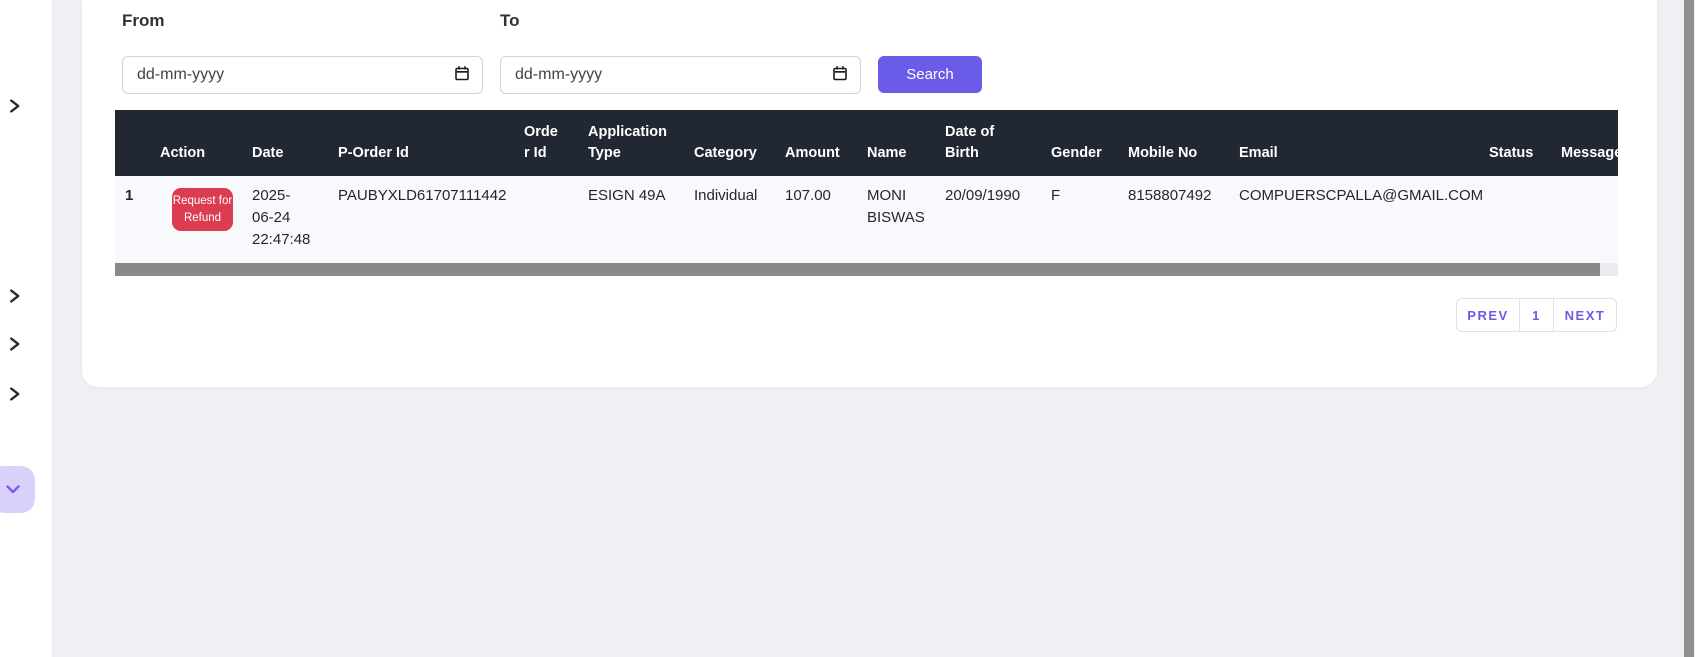  I want to click on col-header-date-of-birth: Date of Birth, so click(988, 143).